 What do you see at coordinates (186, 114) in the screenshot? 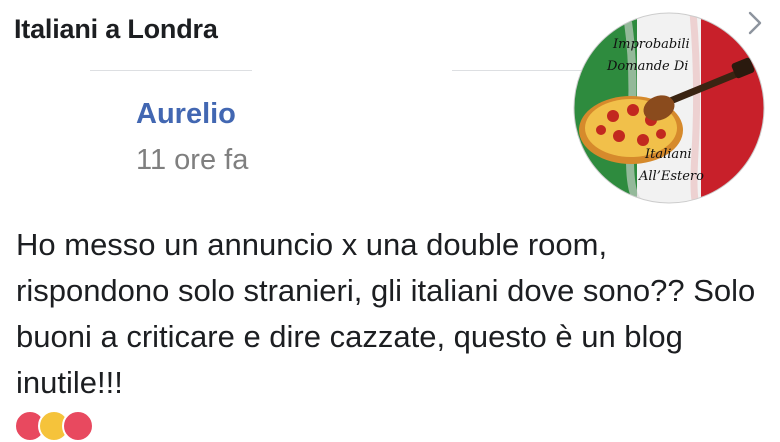
I see `post-author-name: Aurelio` at bounding box center [186, 114].